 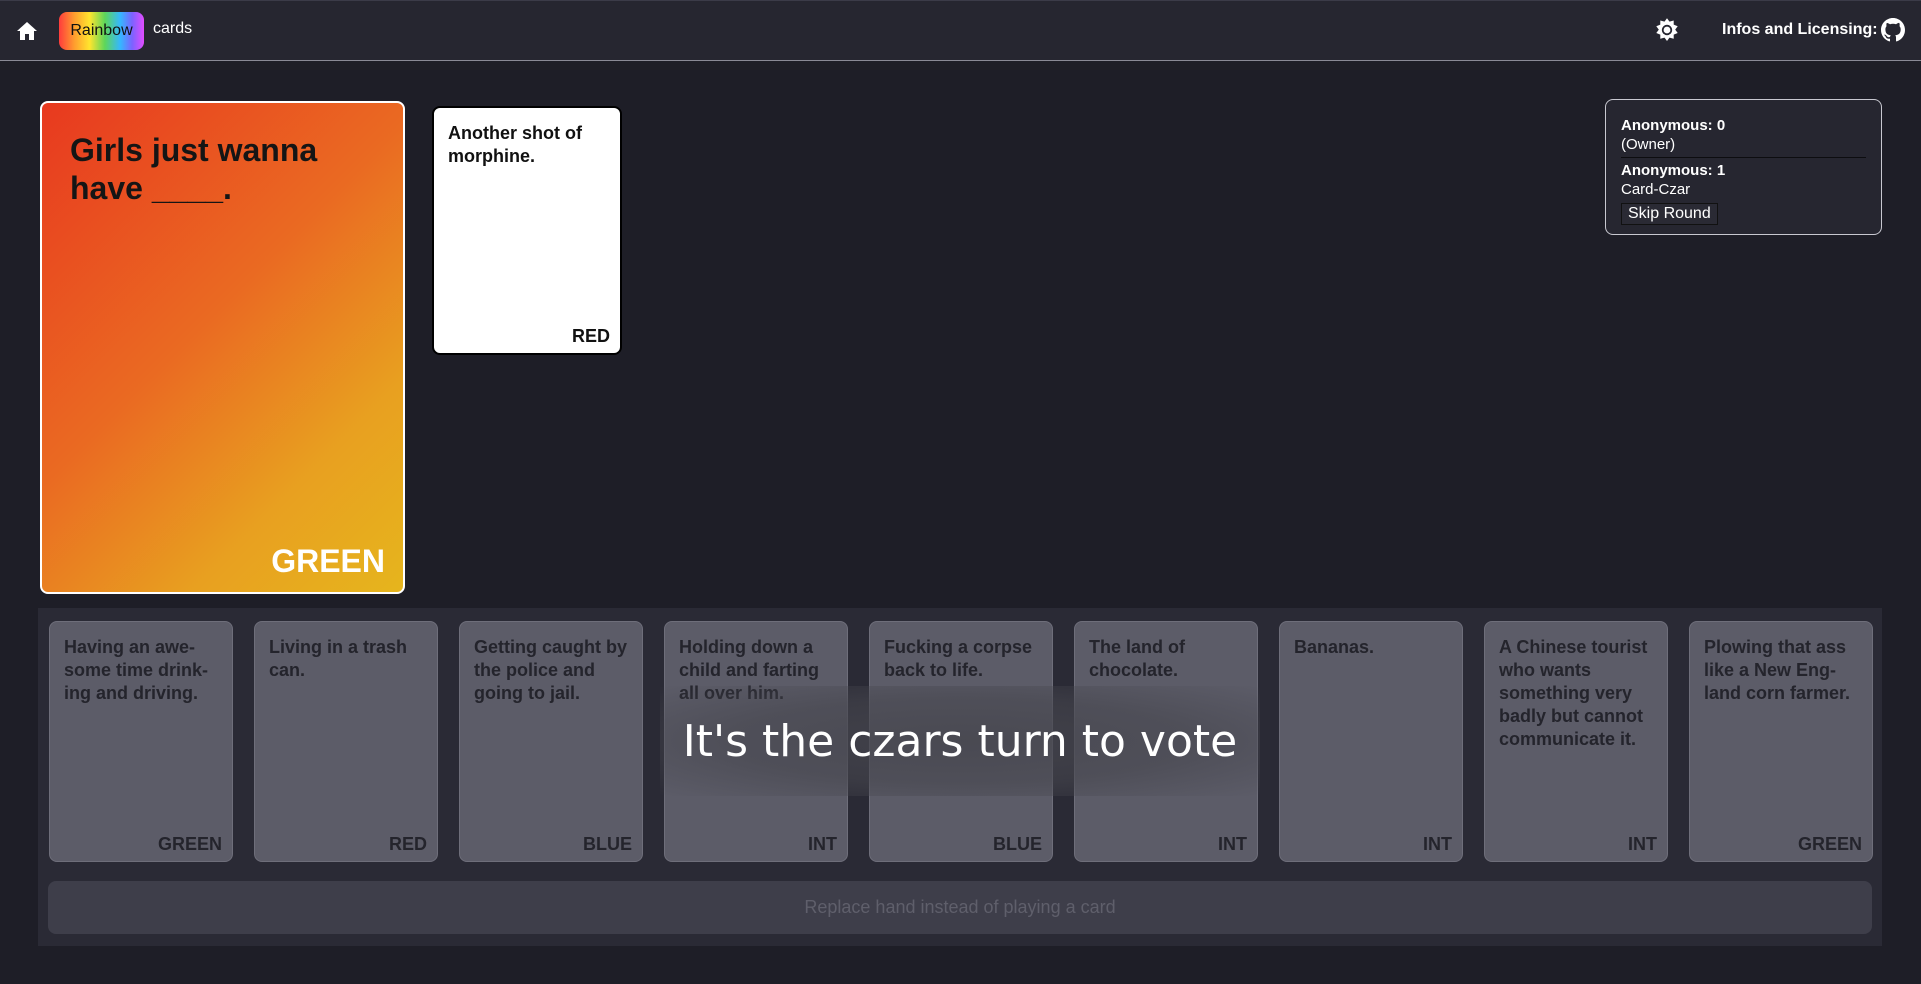 What do you see at coordinates (960, 907) in the screenshot?
I see `replace-hand-button: Replace hand instead of playing a card` at bounding box center [960, 907].